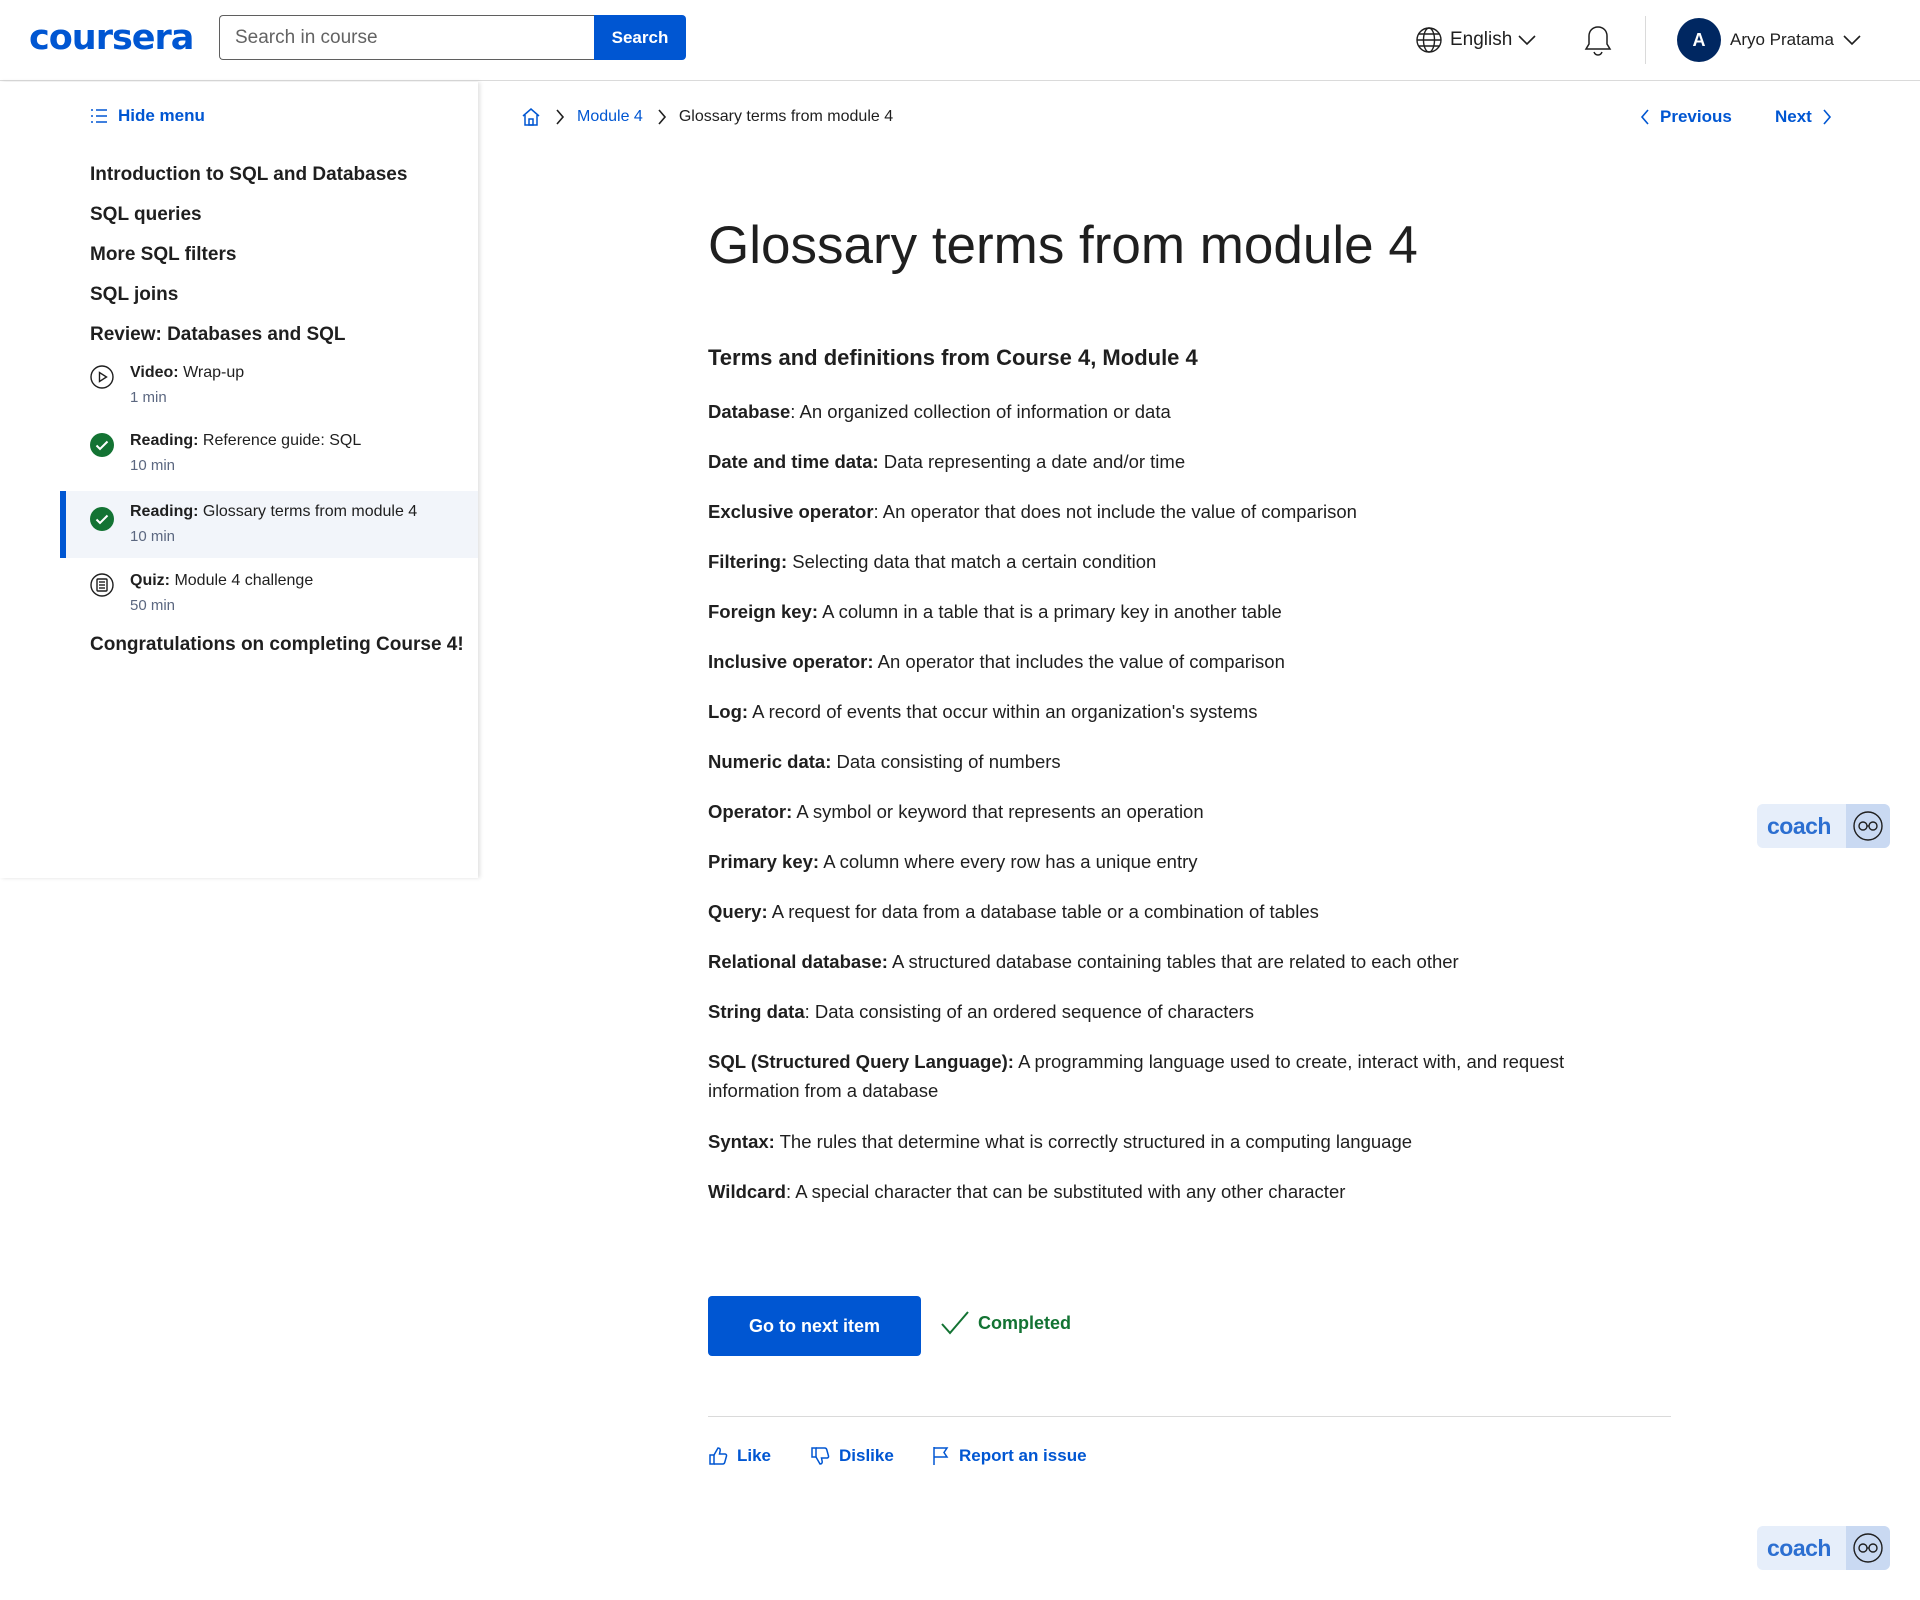 This screenshot has width=1920, height=1600. Describe the element at coordinates (1063, 245) in the screenshot. I see `page-title: Glossary terms from module 4` at that location.